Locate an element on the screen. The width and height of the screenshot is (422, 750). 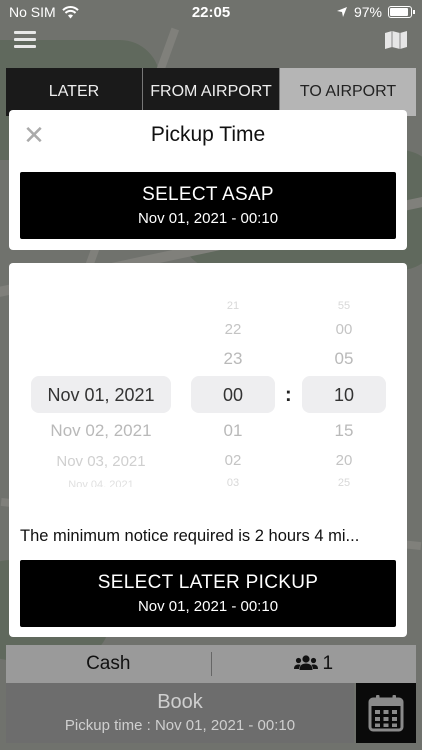
hour-option: 22 is located at coordinates (233, 329).